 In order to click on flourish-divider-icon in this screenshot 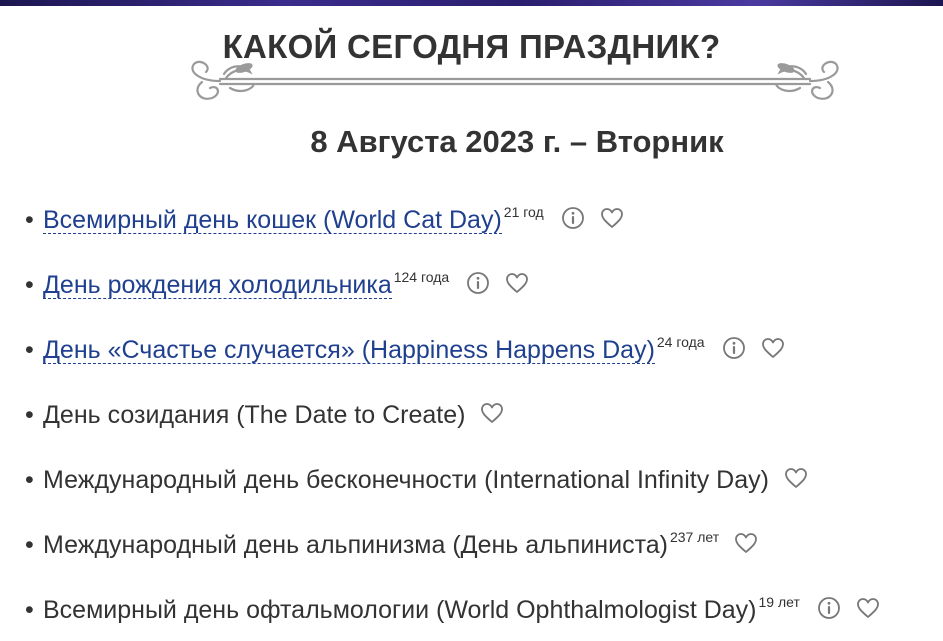, I will do `click(515, 80)`.